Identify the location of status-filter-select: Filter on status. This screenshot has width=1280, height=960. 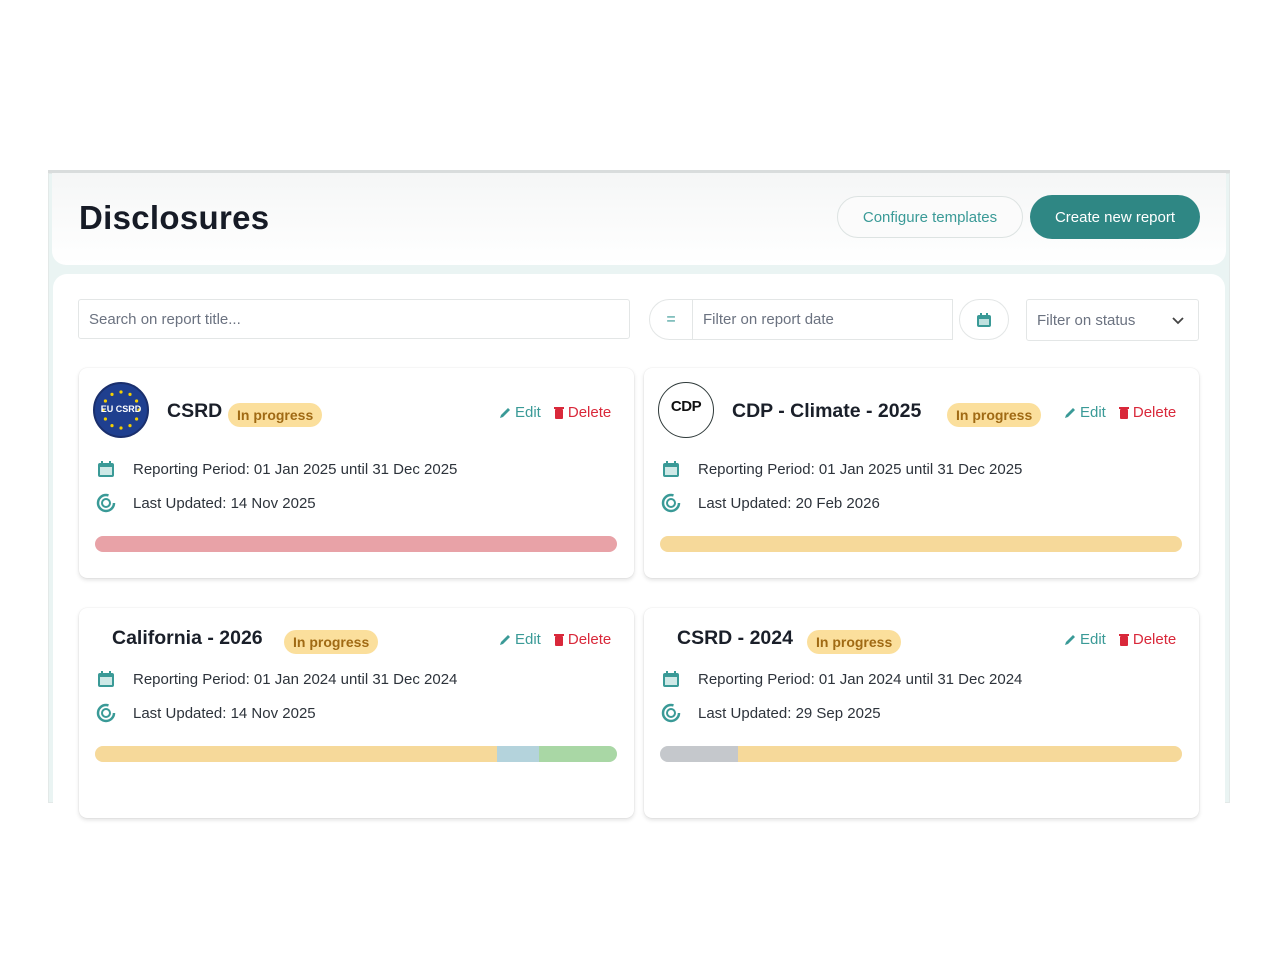
(1112, 320).